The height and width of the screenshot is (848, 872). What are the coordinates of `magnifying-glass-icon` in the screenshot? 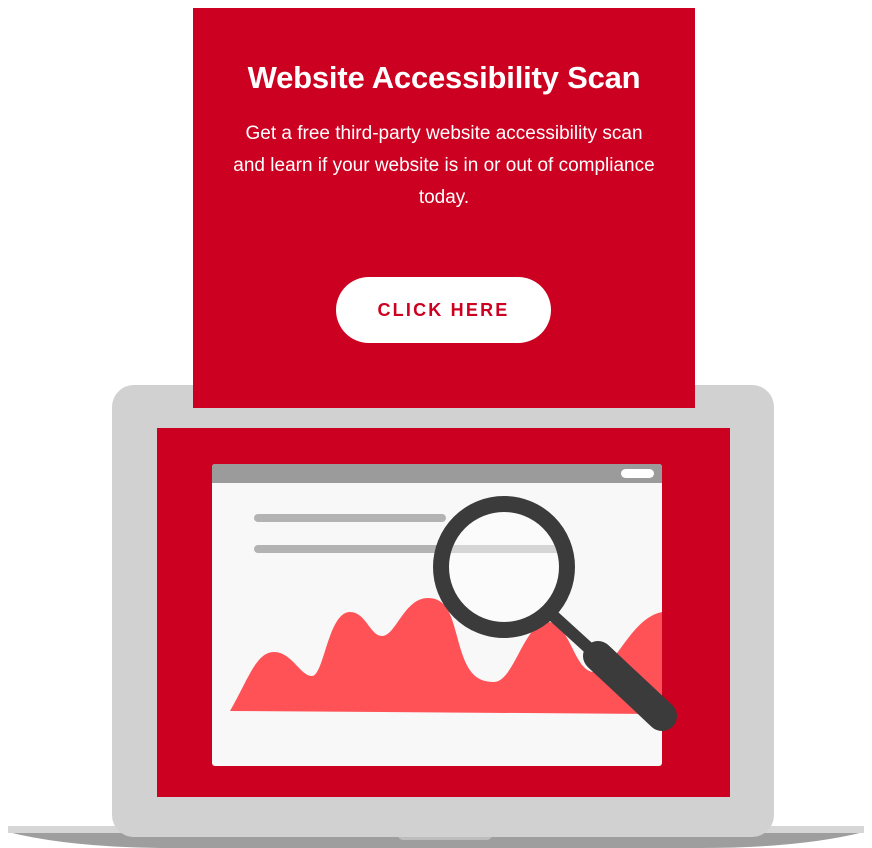 It's located at (555, 613).